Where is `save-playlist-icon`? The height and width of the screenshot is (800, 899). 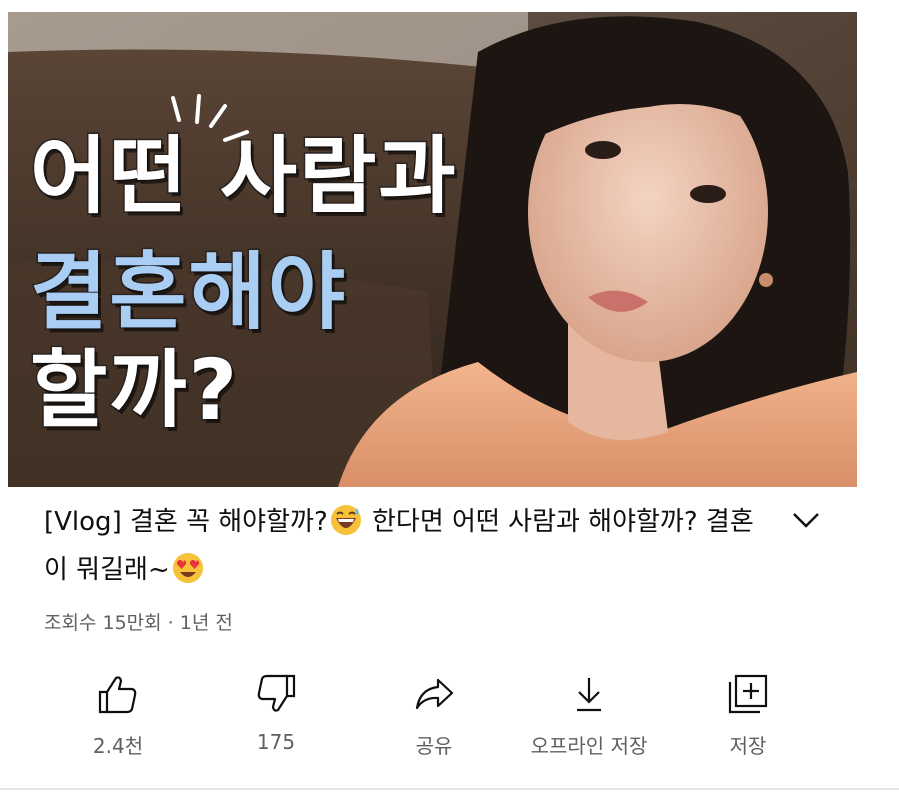
save-playlist-icon is located at coordinates (748, 694).